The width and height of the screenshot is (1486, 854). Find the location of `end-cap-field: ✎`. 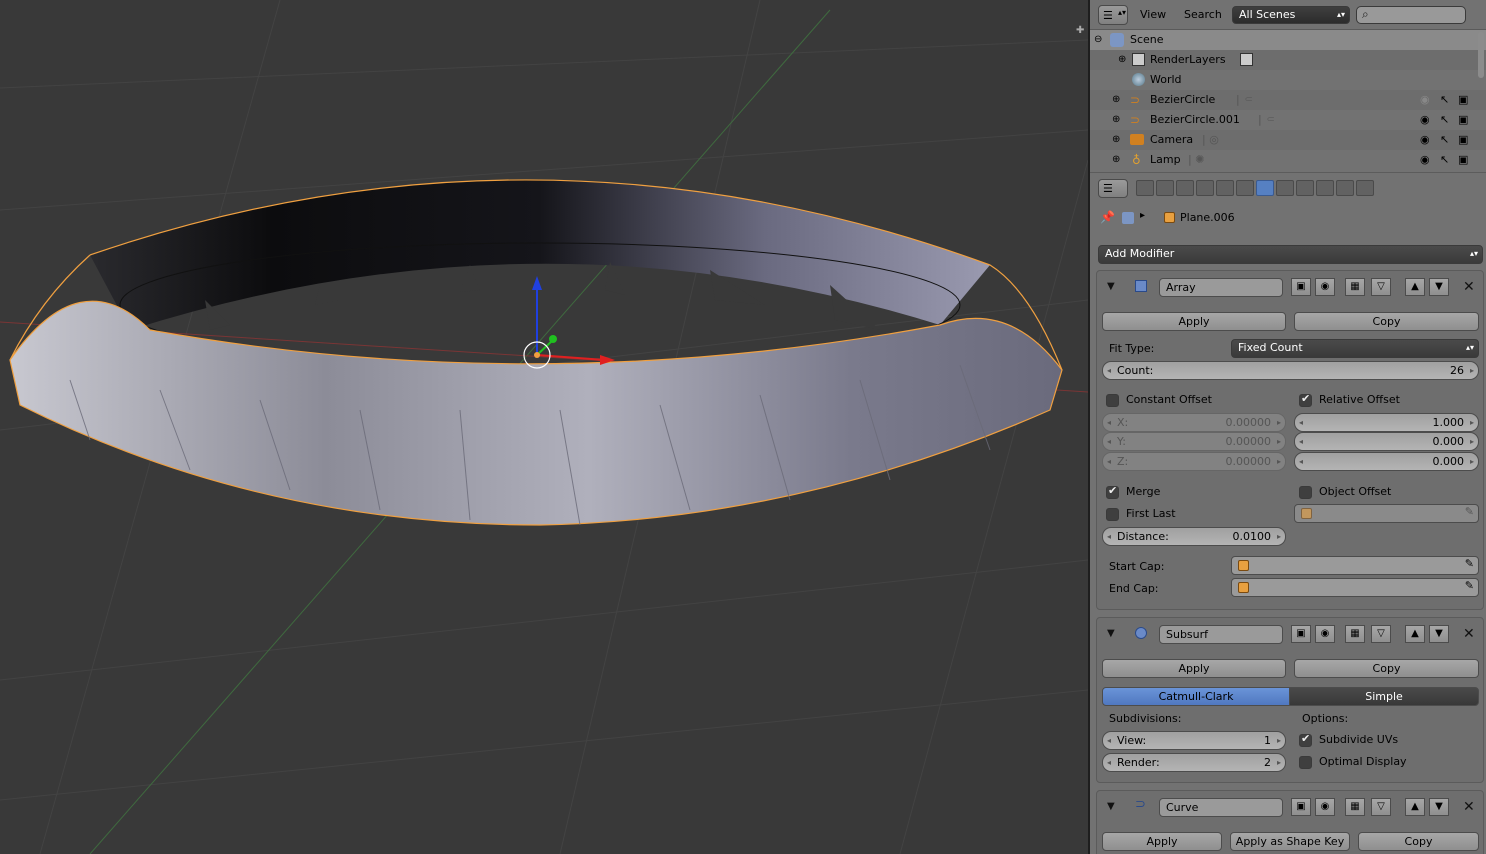

end-cap-field: ✎ is located at coordinates (1355, 587).